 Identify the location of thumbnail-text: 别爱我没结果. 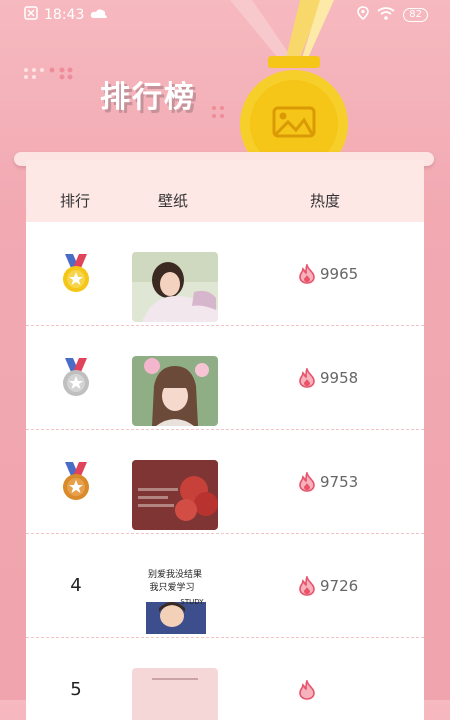
(175, 574).